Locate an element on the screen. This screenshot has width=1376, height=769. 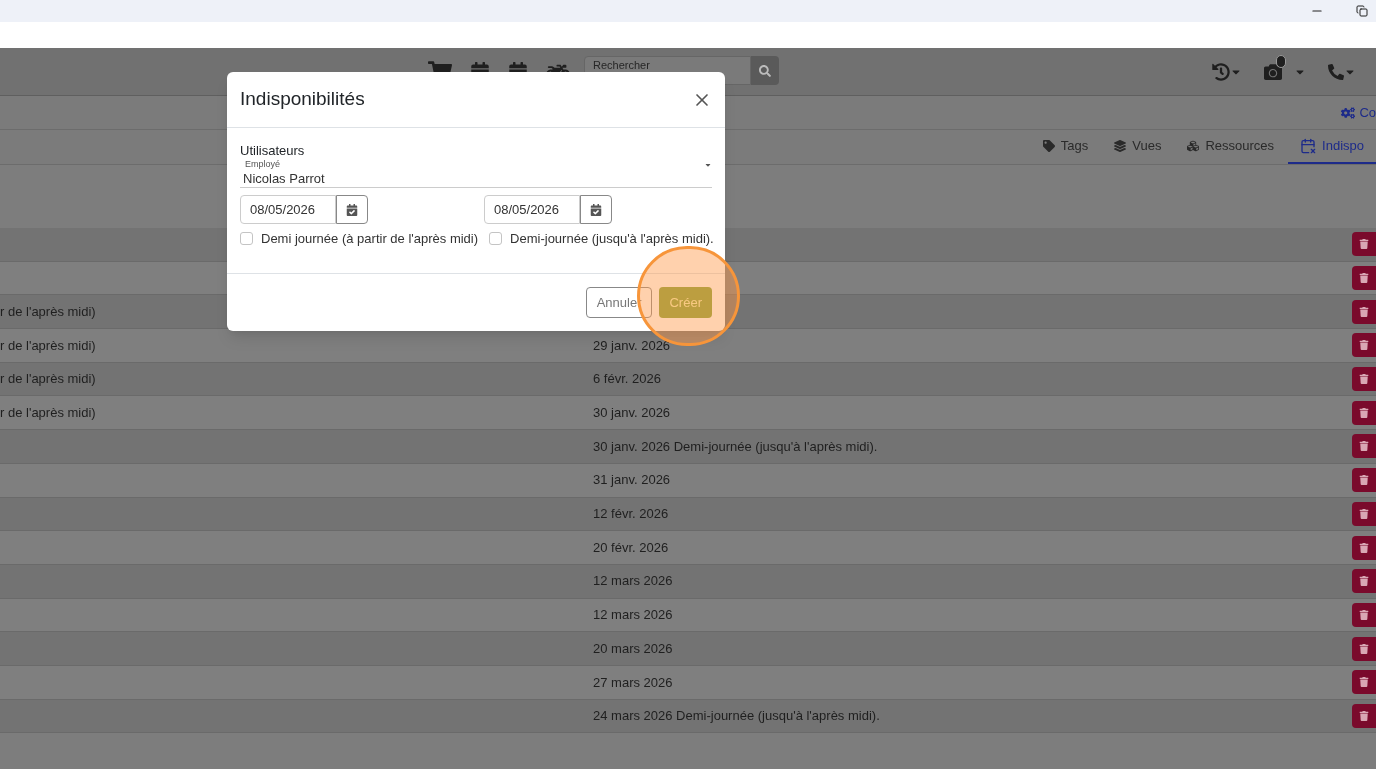
table-cell: 20 mars 2026 is located at coordinates (633, 648).